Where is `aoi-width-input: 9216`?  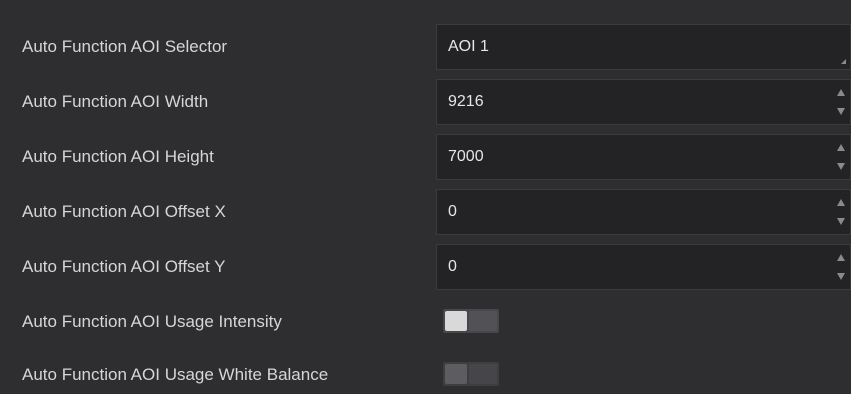 aoi-width-input: 9216 is located at coordinates (643, 102).